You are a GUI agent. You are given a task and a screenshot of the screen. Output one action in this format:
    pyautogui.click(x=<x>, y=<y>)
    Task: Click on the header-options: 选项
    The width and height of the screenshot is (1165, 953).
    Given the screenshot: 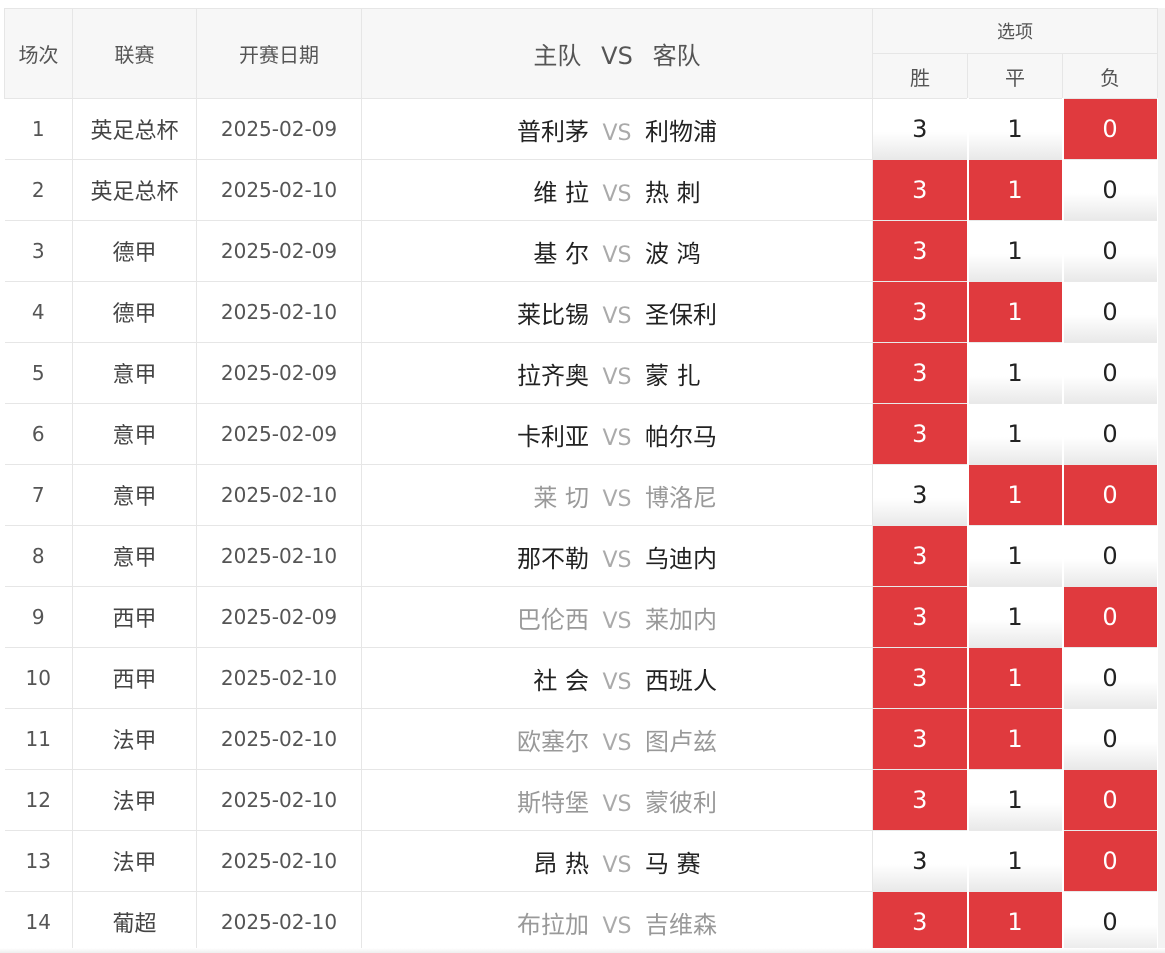 What is the action you would take?
    pyautogui.click(x=1015, y=31)
    